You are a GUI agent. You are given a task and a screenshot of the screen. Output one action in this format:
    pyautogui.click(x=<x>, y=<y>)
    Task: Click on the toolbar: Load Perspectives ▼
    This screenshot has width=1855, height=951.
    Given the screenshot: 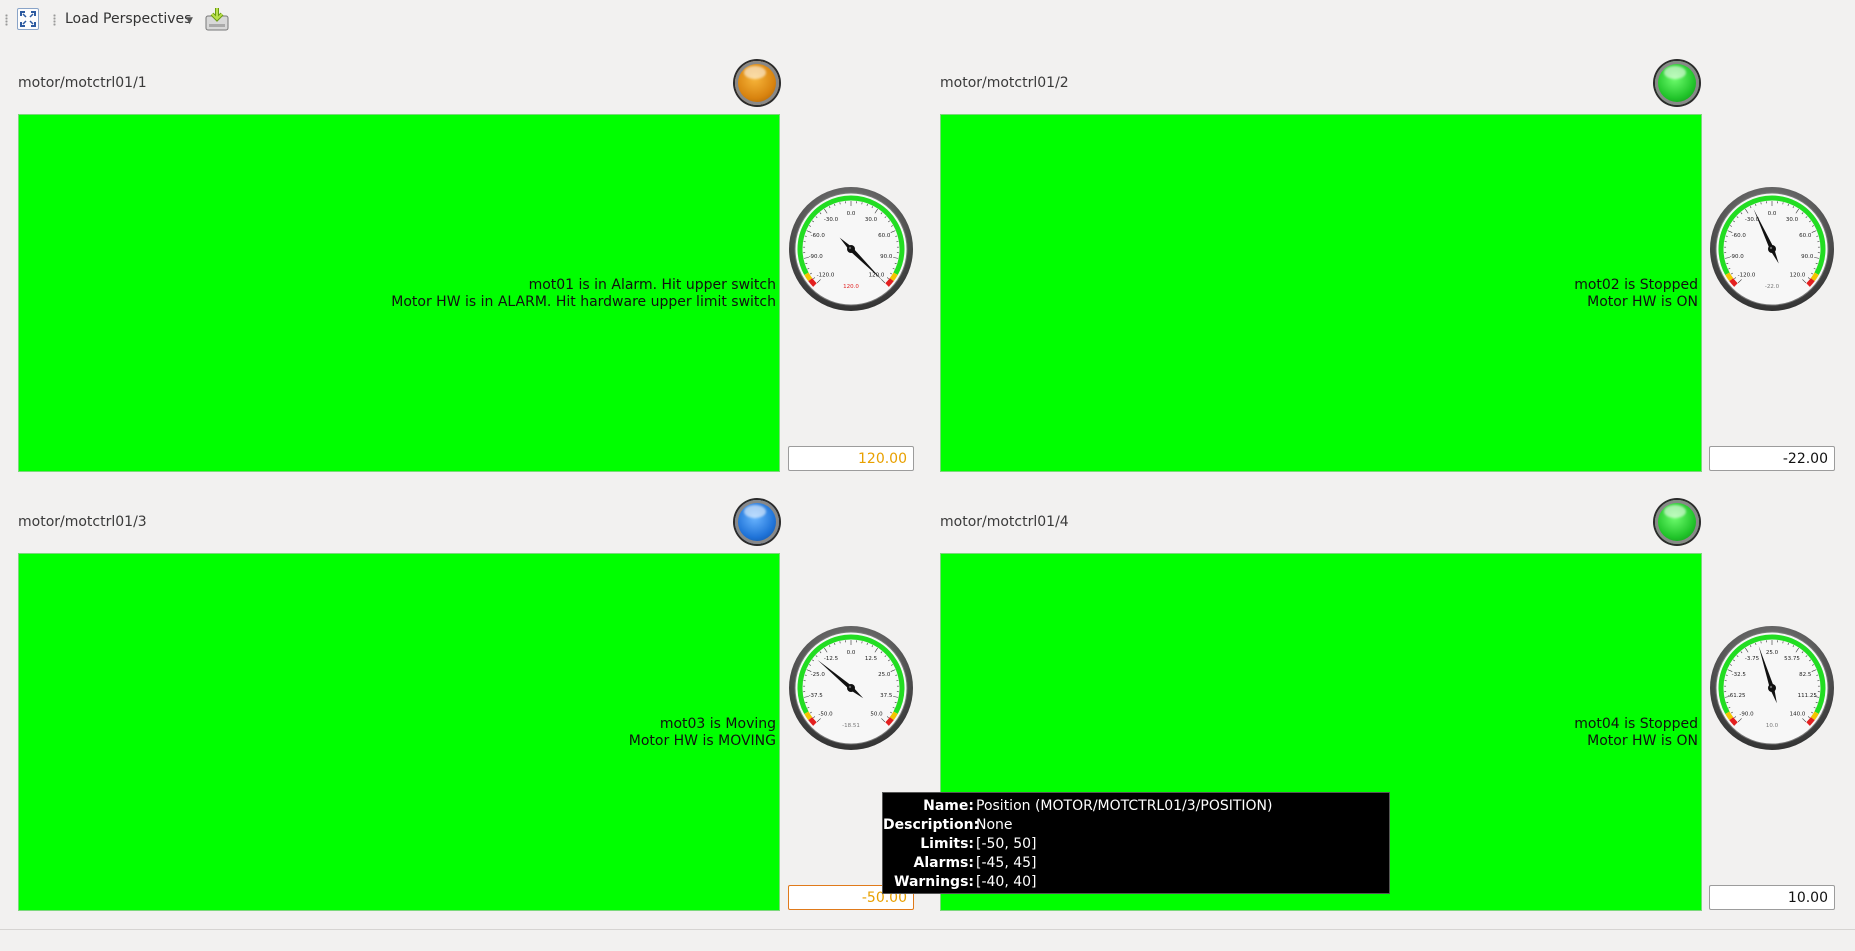 What is the action you would take?
    pyautogui.click(x=927, y=19)
    